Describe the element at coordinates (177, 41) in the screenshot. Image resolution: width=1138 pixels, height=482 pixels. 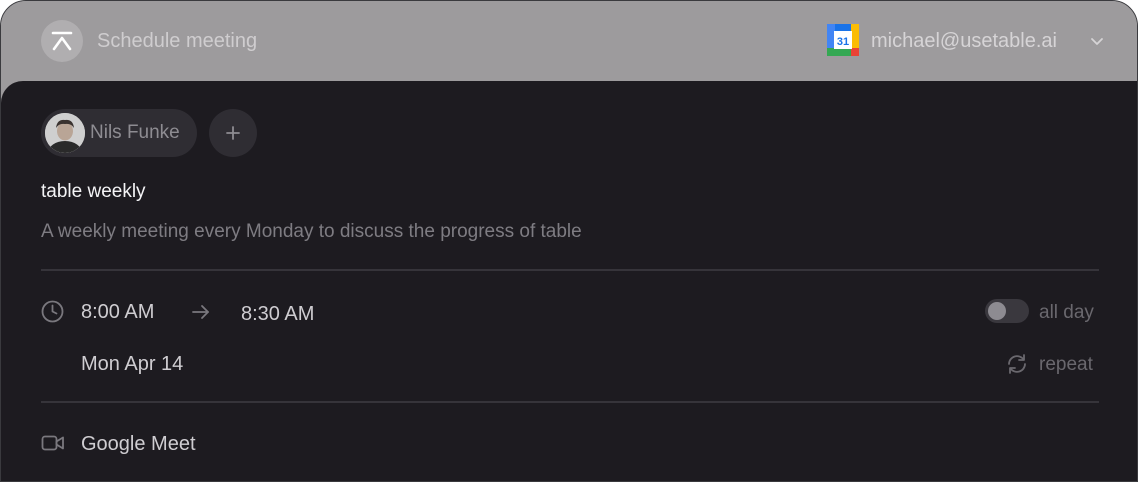
I see `window-title: Schedule meeting` at that location.